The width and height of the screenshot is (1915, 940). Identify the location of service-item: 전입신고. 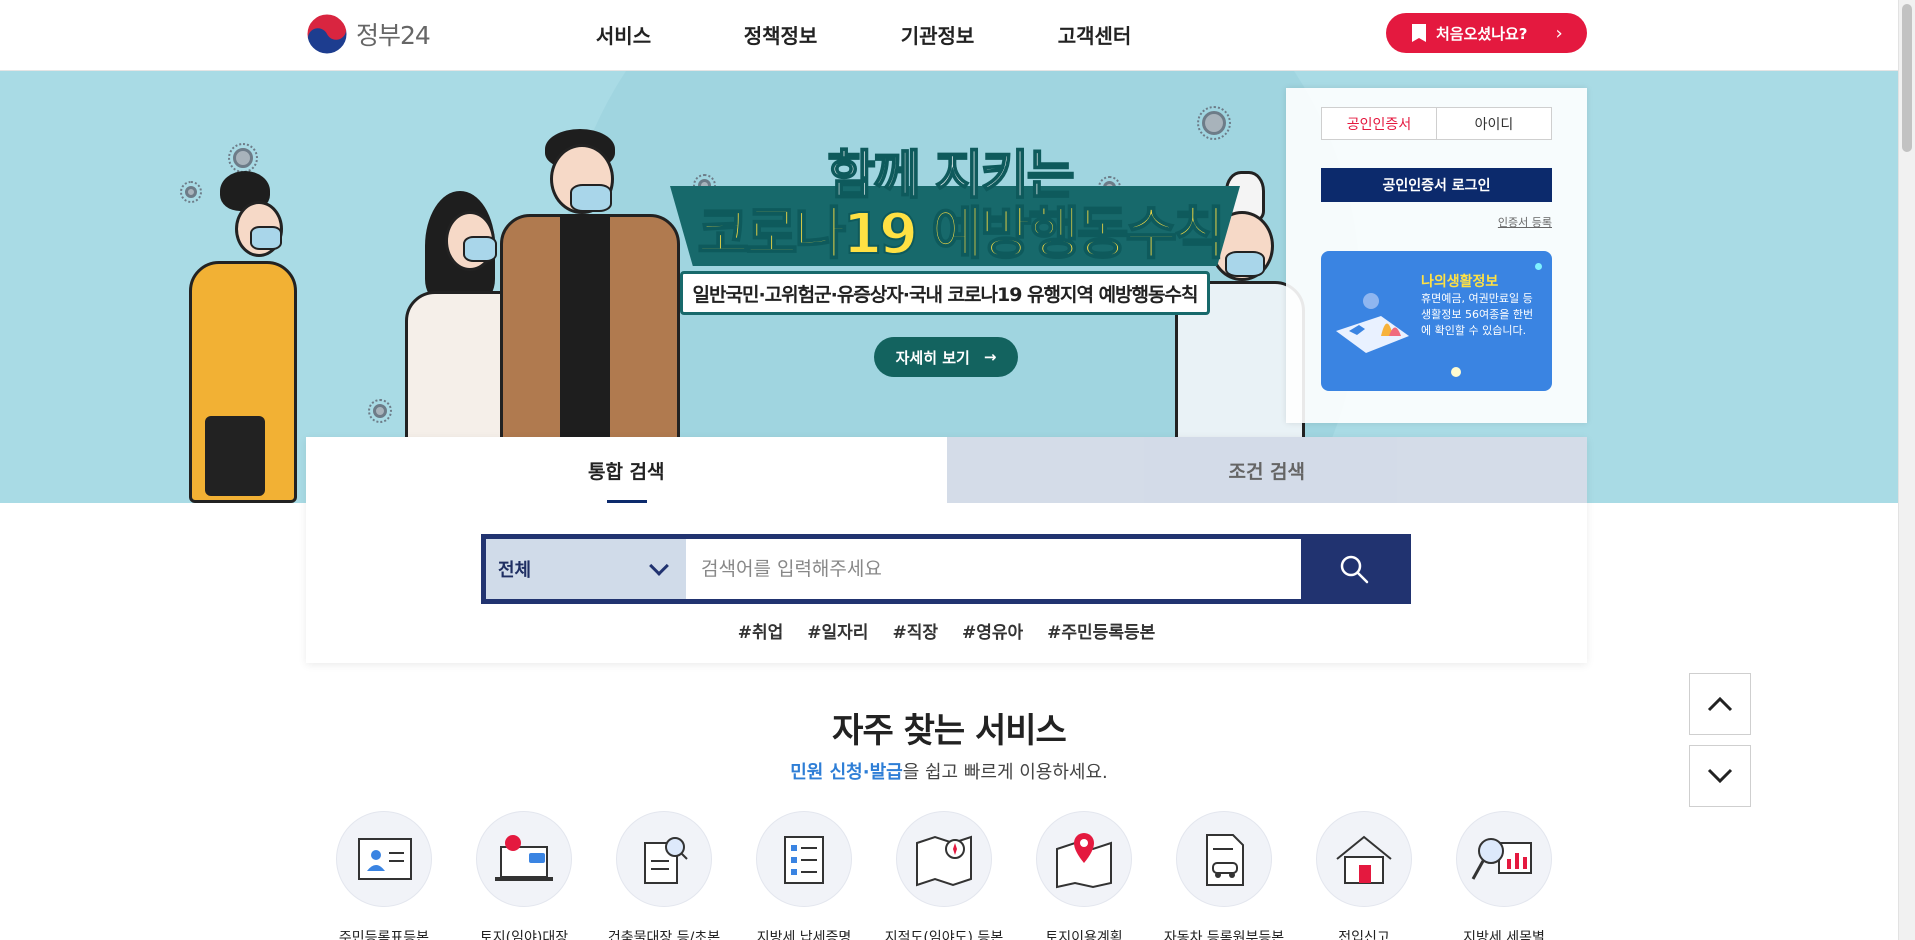
(1364, 875).